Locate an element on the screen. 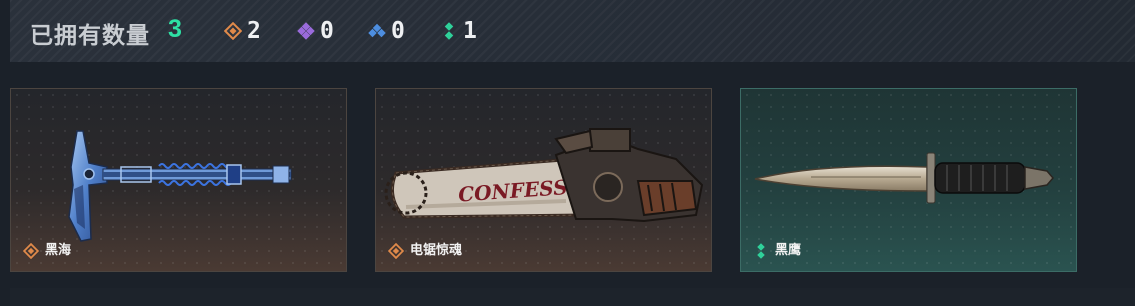 The image size is (1135, 306). stat-blue-count: 0 is located at coordinates (398, 31).